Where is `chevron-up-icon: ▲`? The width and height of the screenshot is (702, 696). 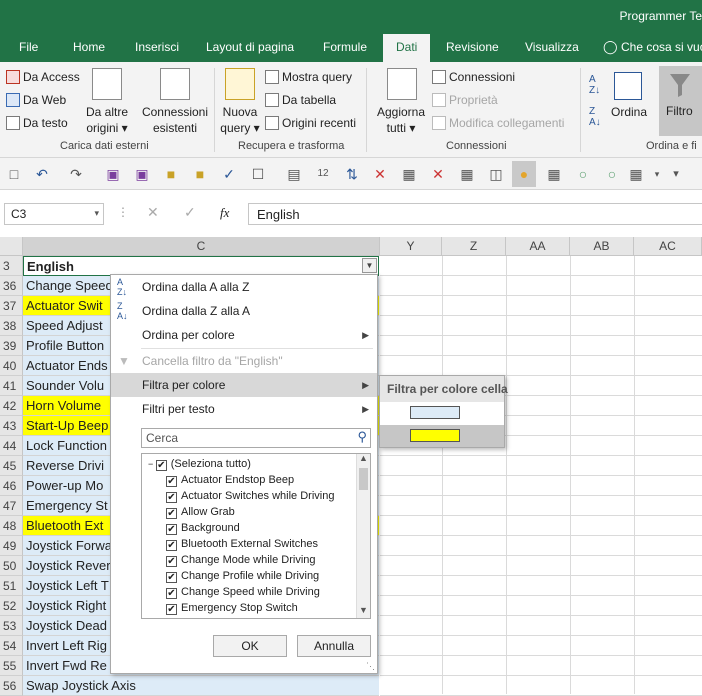
chevron-up-icon: ▲ is located at coordinates (363, 458).